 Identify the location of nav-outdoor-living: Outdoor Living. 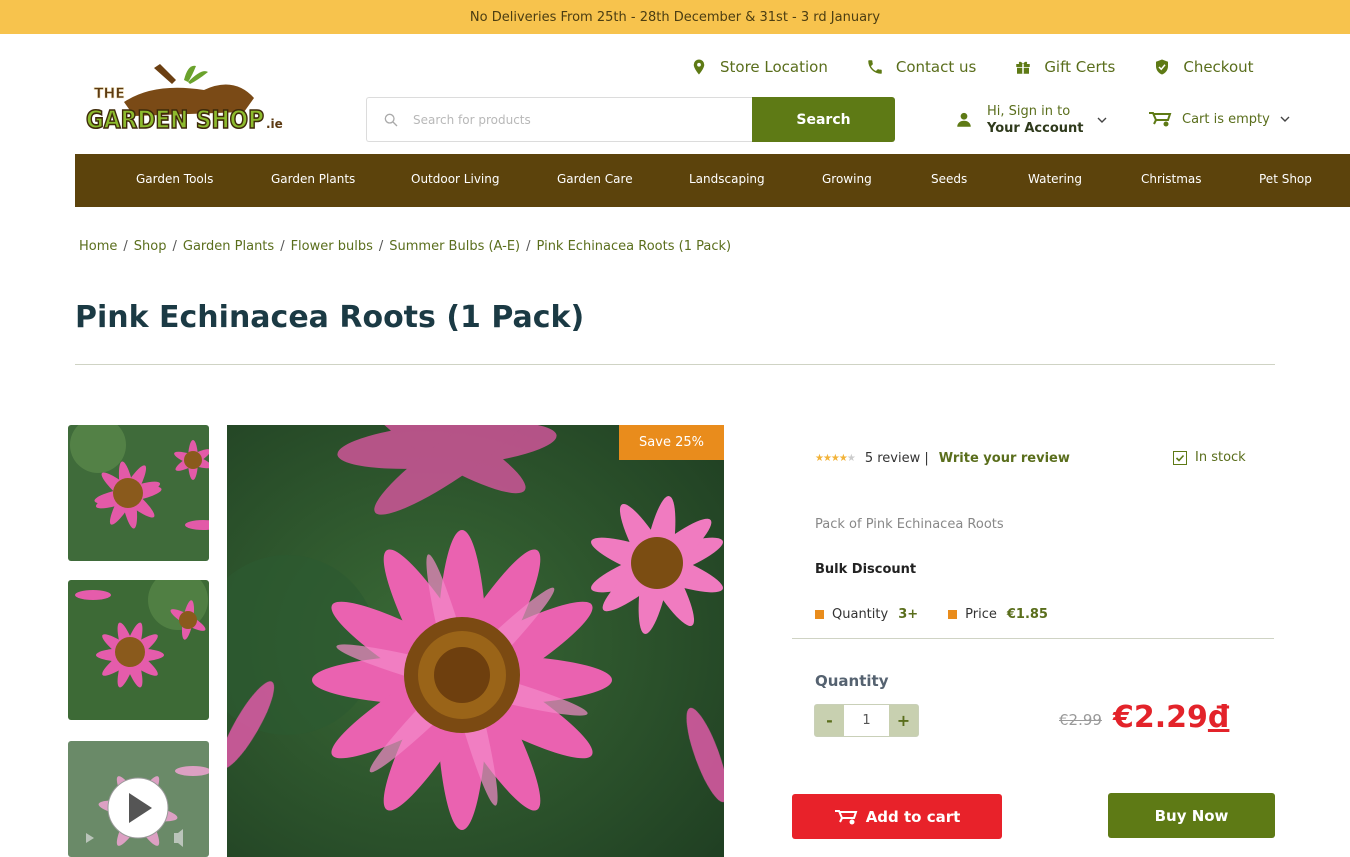
(455, 179).